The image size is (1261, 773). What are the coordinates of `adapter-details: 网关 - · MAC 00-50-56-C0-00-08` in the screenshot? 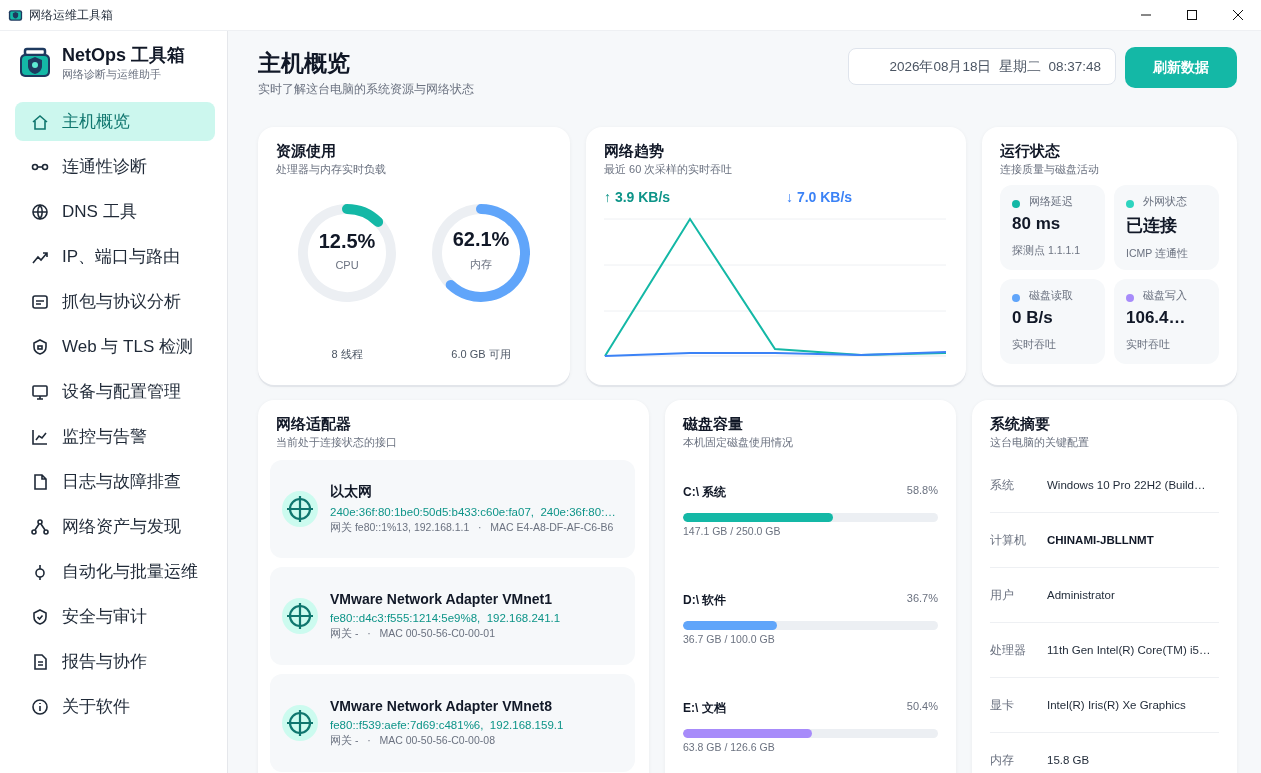 It's located at (413, 741).